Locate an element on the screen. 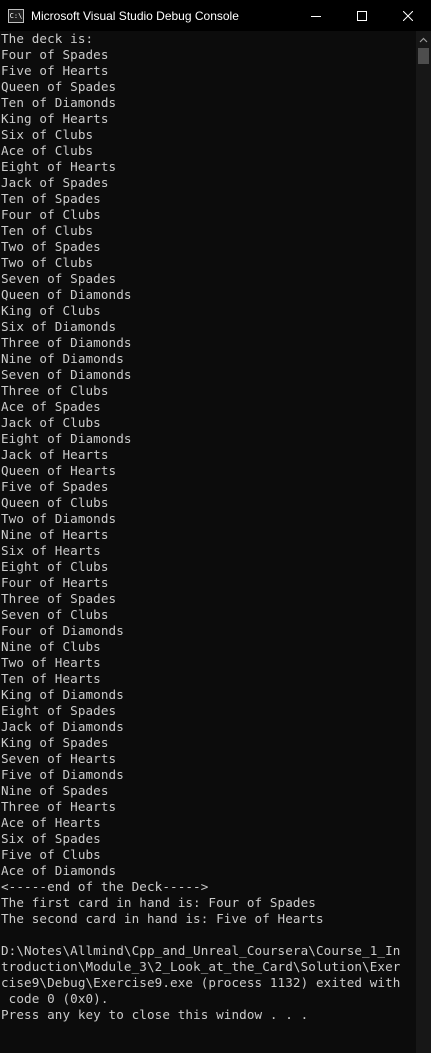 The height and width of the screenshot is (1053, 431). console-line: Jack of Hearts is located at coordinates (55, 454).